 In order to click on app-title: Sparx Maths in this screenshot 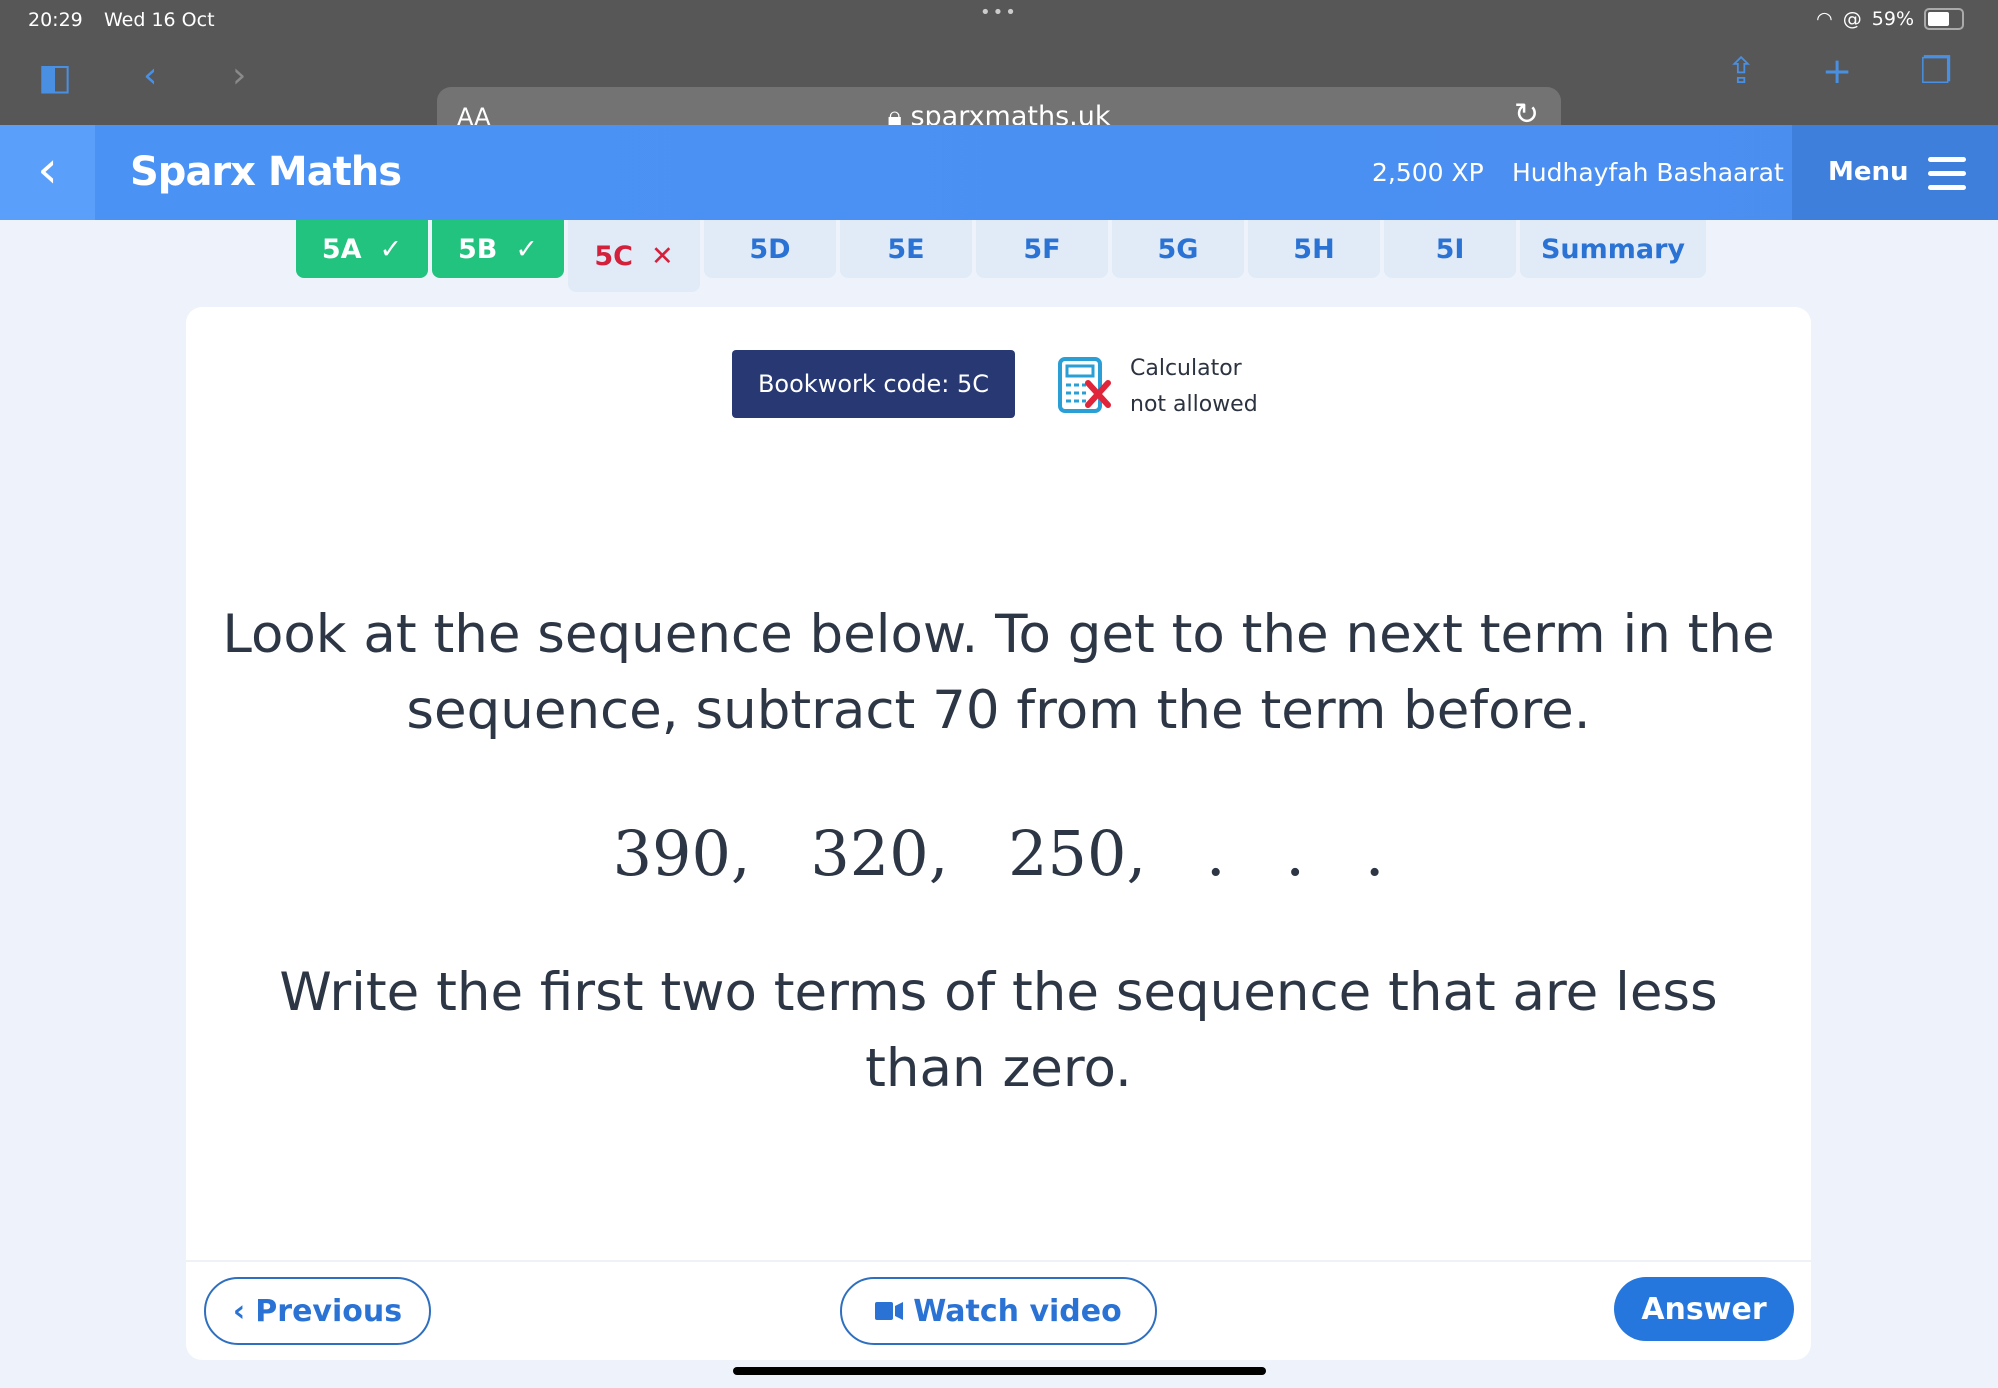, I will do `click(266, 172)`.